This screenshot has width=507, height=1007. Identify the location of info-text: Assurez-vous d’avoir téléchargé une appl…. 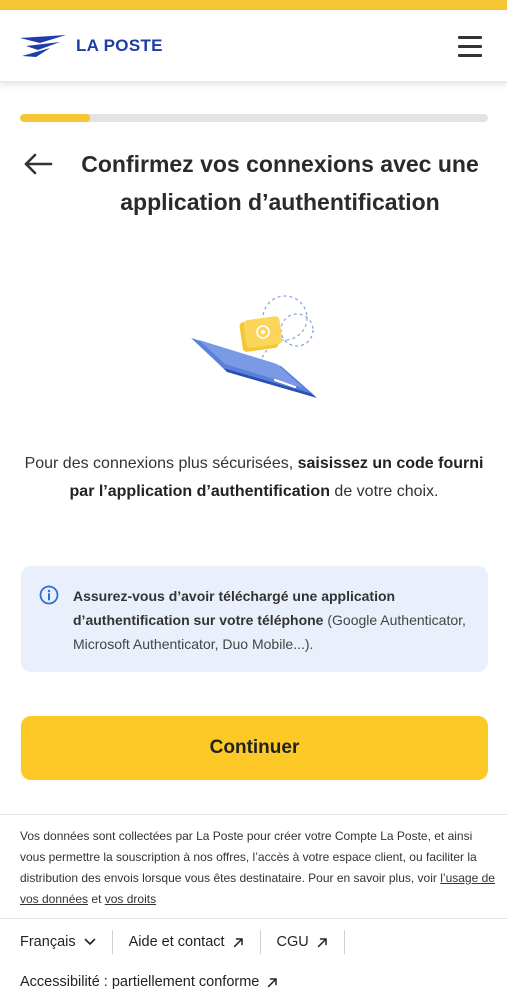
(269, 620).